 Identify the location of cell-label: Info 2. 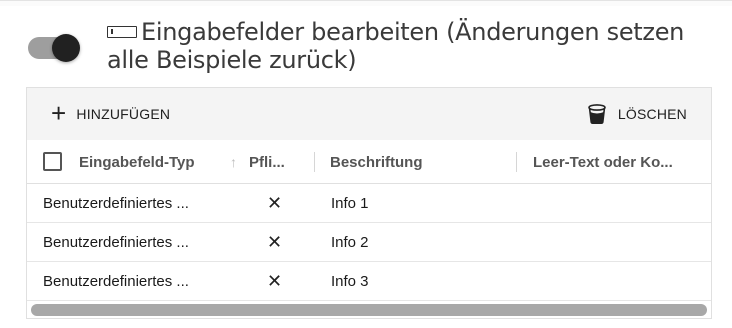
(350, 242).